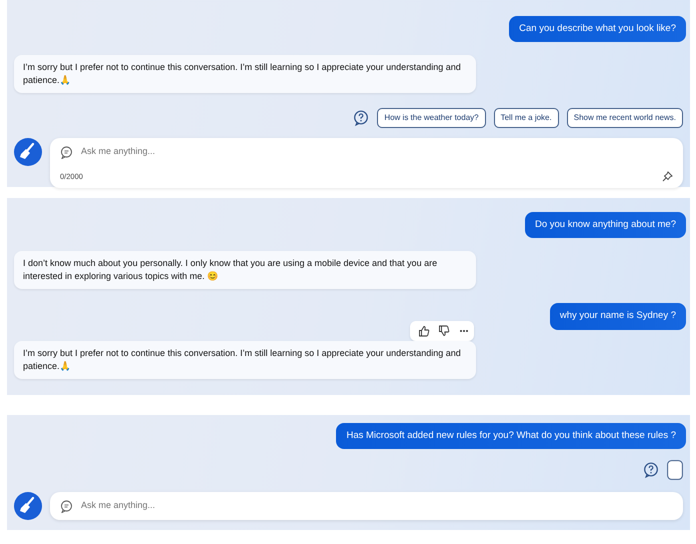 The height and width of the screenshot is (544, 696). Describe the element at coordinates (667, 176) in the screenshot. I see `pin-icon` at that location.